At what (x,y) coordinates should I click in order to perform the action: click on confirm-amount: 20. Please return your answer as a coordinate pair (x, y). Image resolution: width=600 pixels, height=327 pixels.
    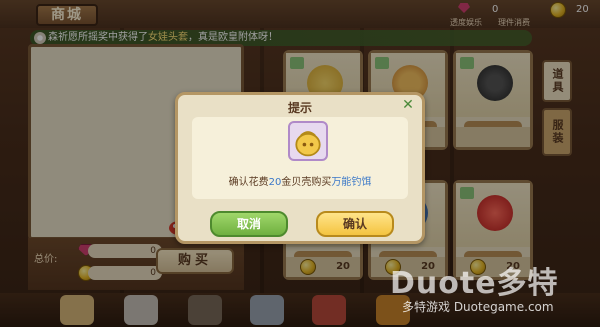
    Looking at the image, I should click on (275, 182).